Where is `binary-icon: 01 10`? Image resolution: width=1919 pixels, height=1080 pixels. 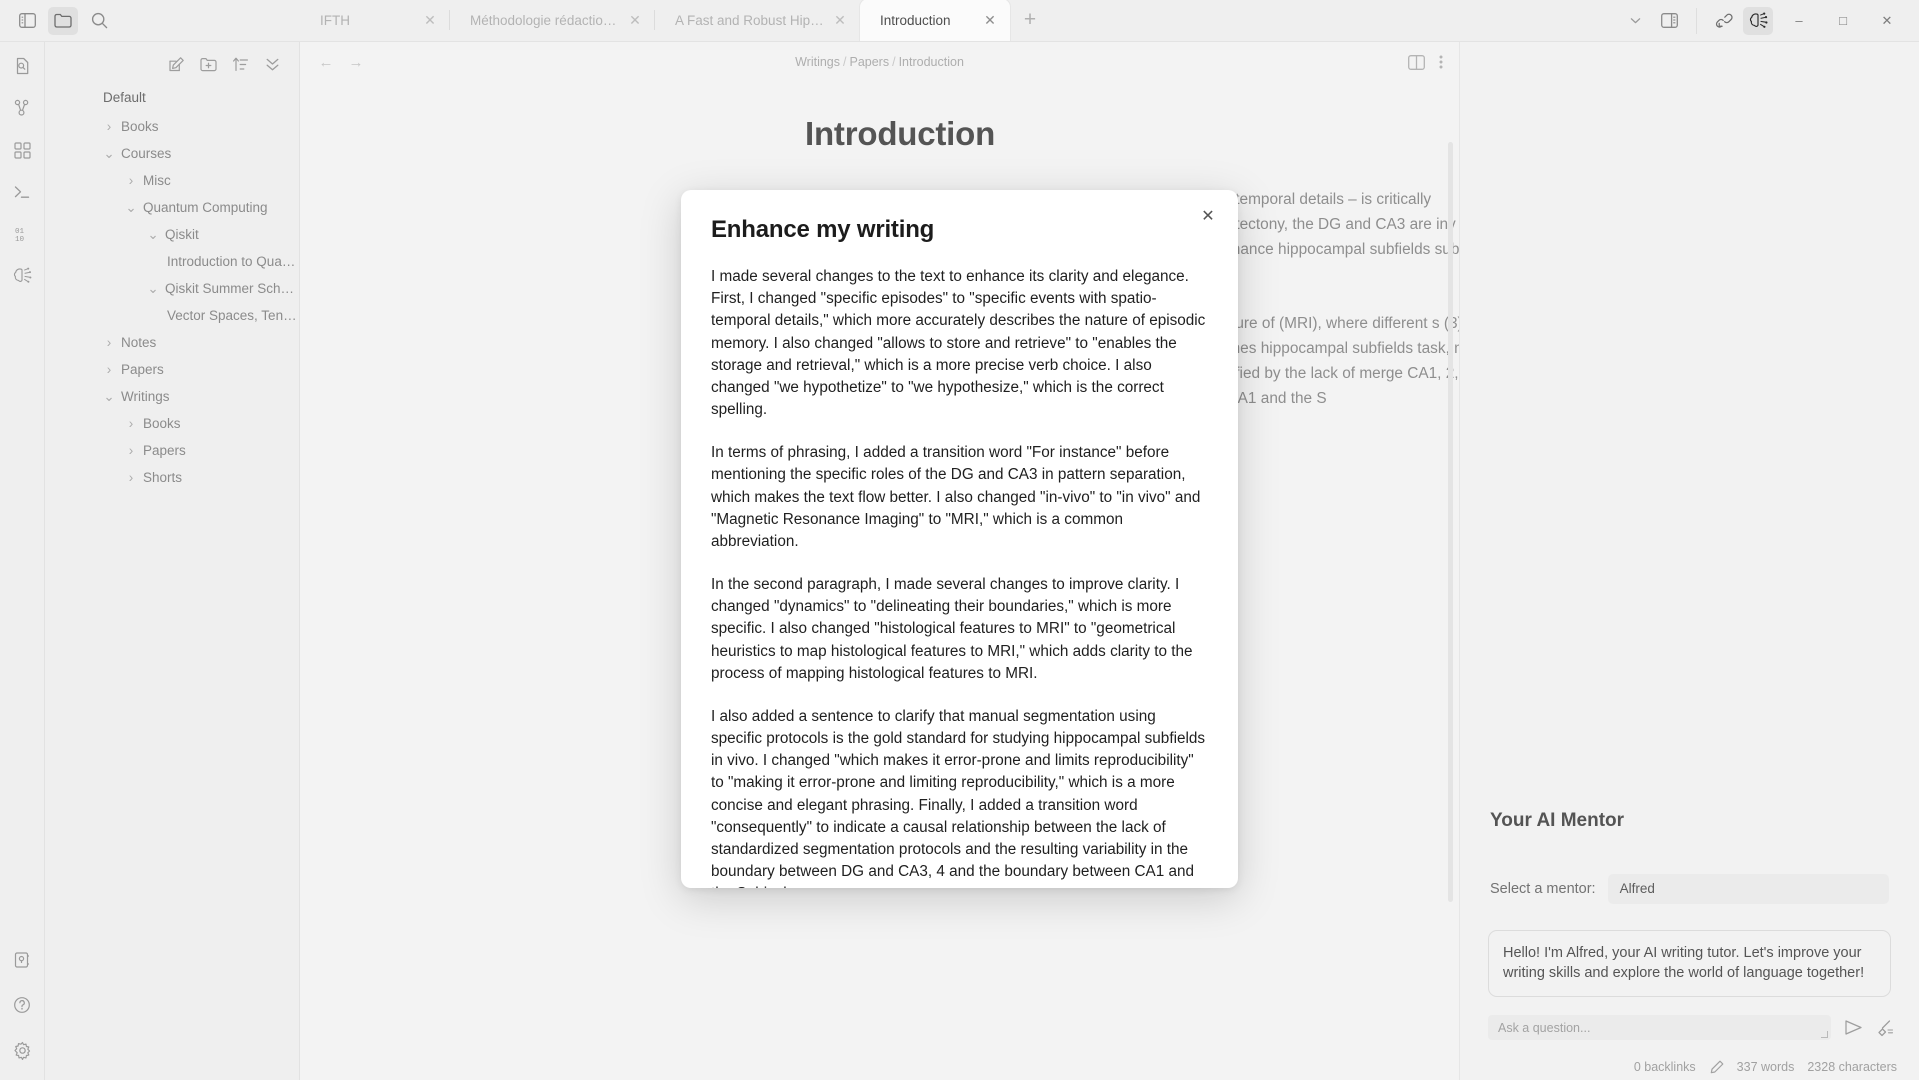 binary-icon: 01 10 is located at coordinates (22, 234).